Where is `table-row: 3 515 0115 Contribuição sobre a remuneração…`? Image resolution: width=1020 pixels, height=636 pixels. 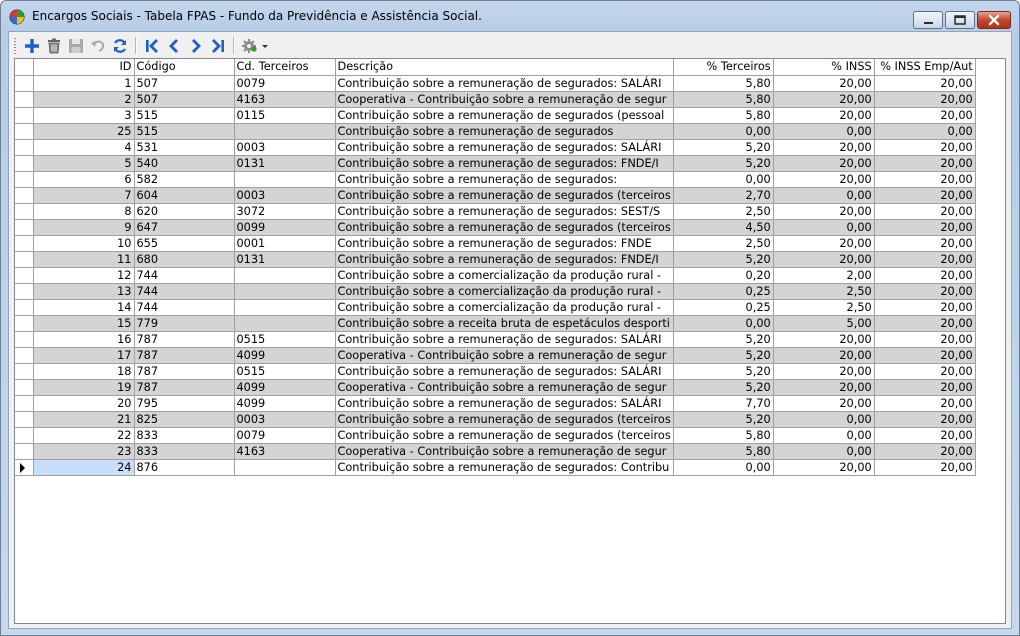
table-row: 3 515 0115 Contribuição sobre a remuneração… is located at coordinates (495, 115).